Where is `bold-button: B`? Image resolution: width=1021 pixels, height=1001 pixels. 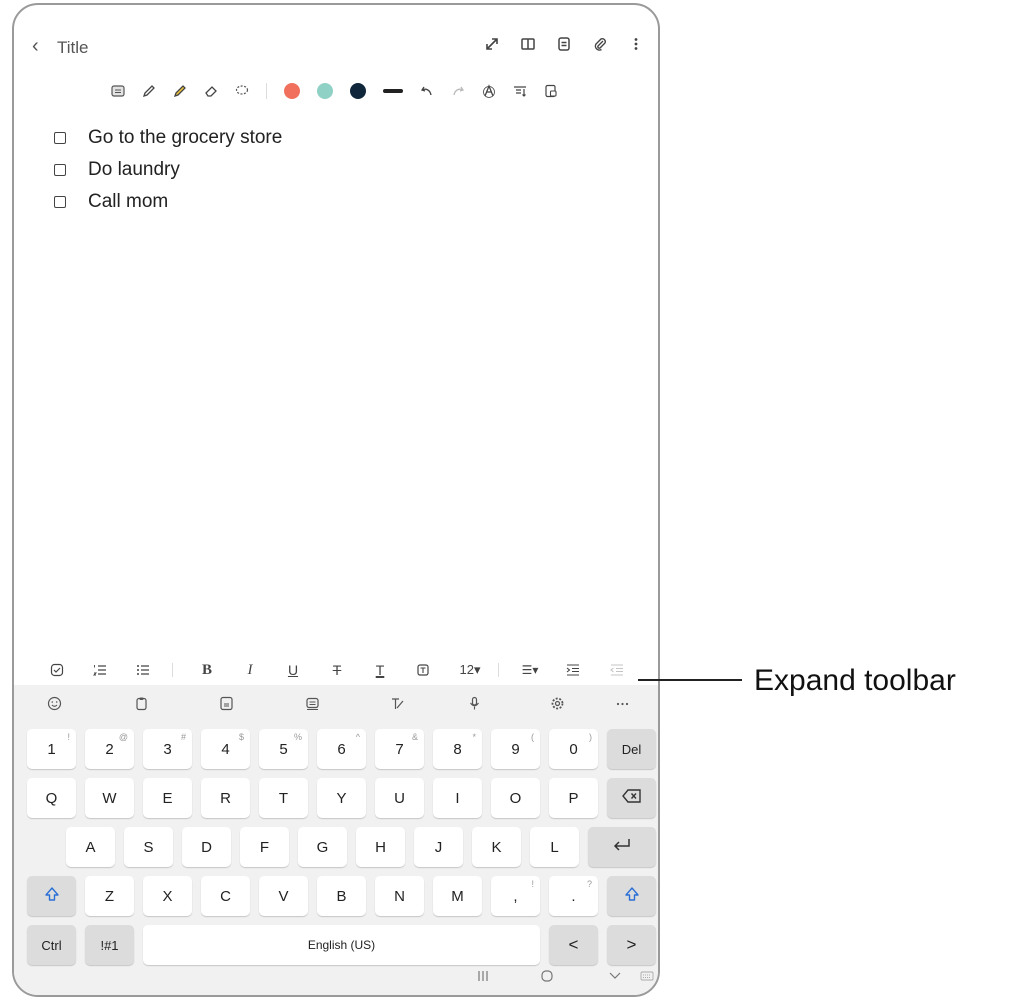
bold-button: B is located at coordinates (207, 670).